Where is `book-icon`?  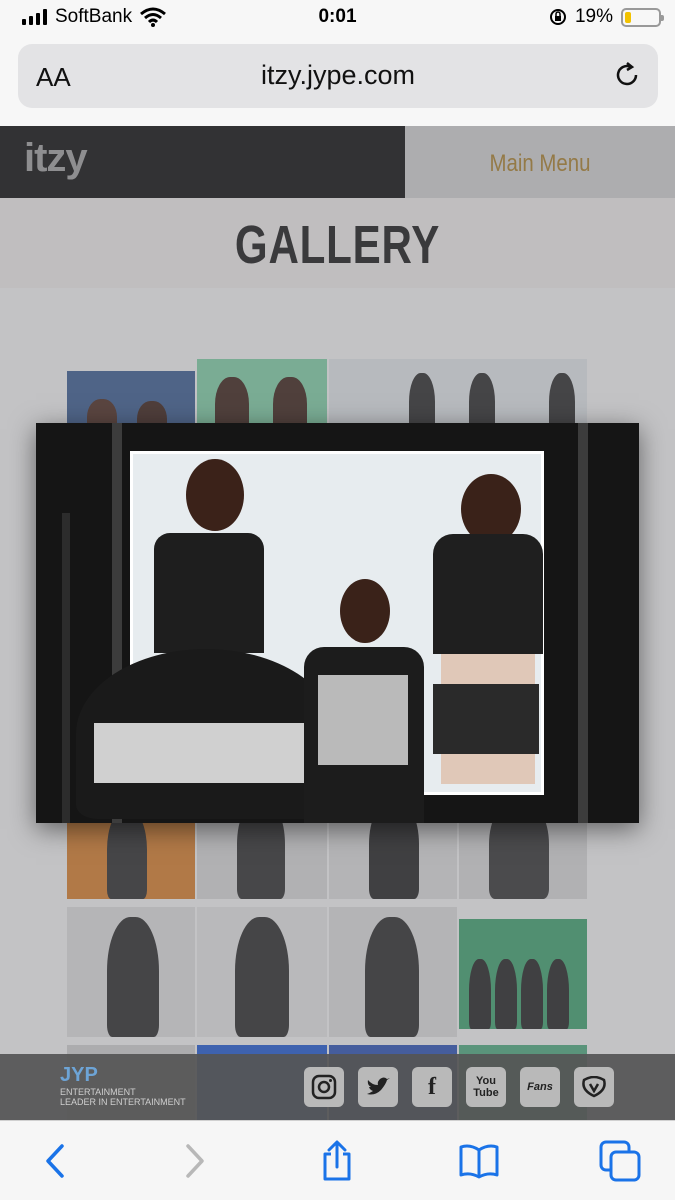 book-icon is located at coordinates (479, 1161).